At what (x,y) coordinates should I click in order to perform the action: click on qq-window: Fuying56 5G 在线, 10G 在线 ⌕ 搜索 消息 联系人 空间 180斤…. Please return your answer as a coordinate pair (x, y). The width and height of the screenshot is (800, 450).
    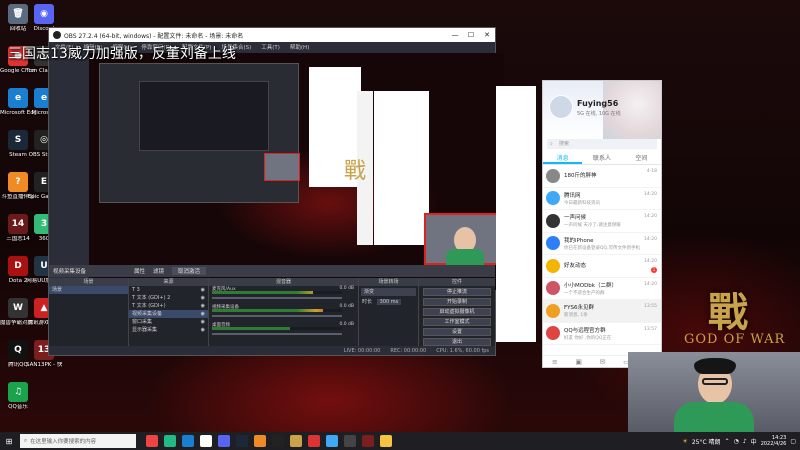
    Looking at the image, I should click on (602, 224).